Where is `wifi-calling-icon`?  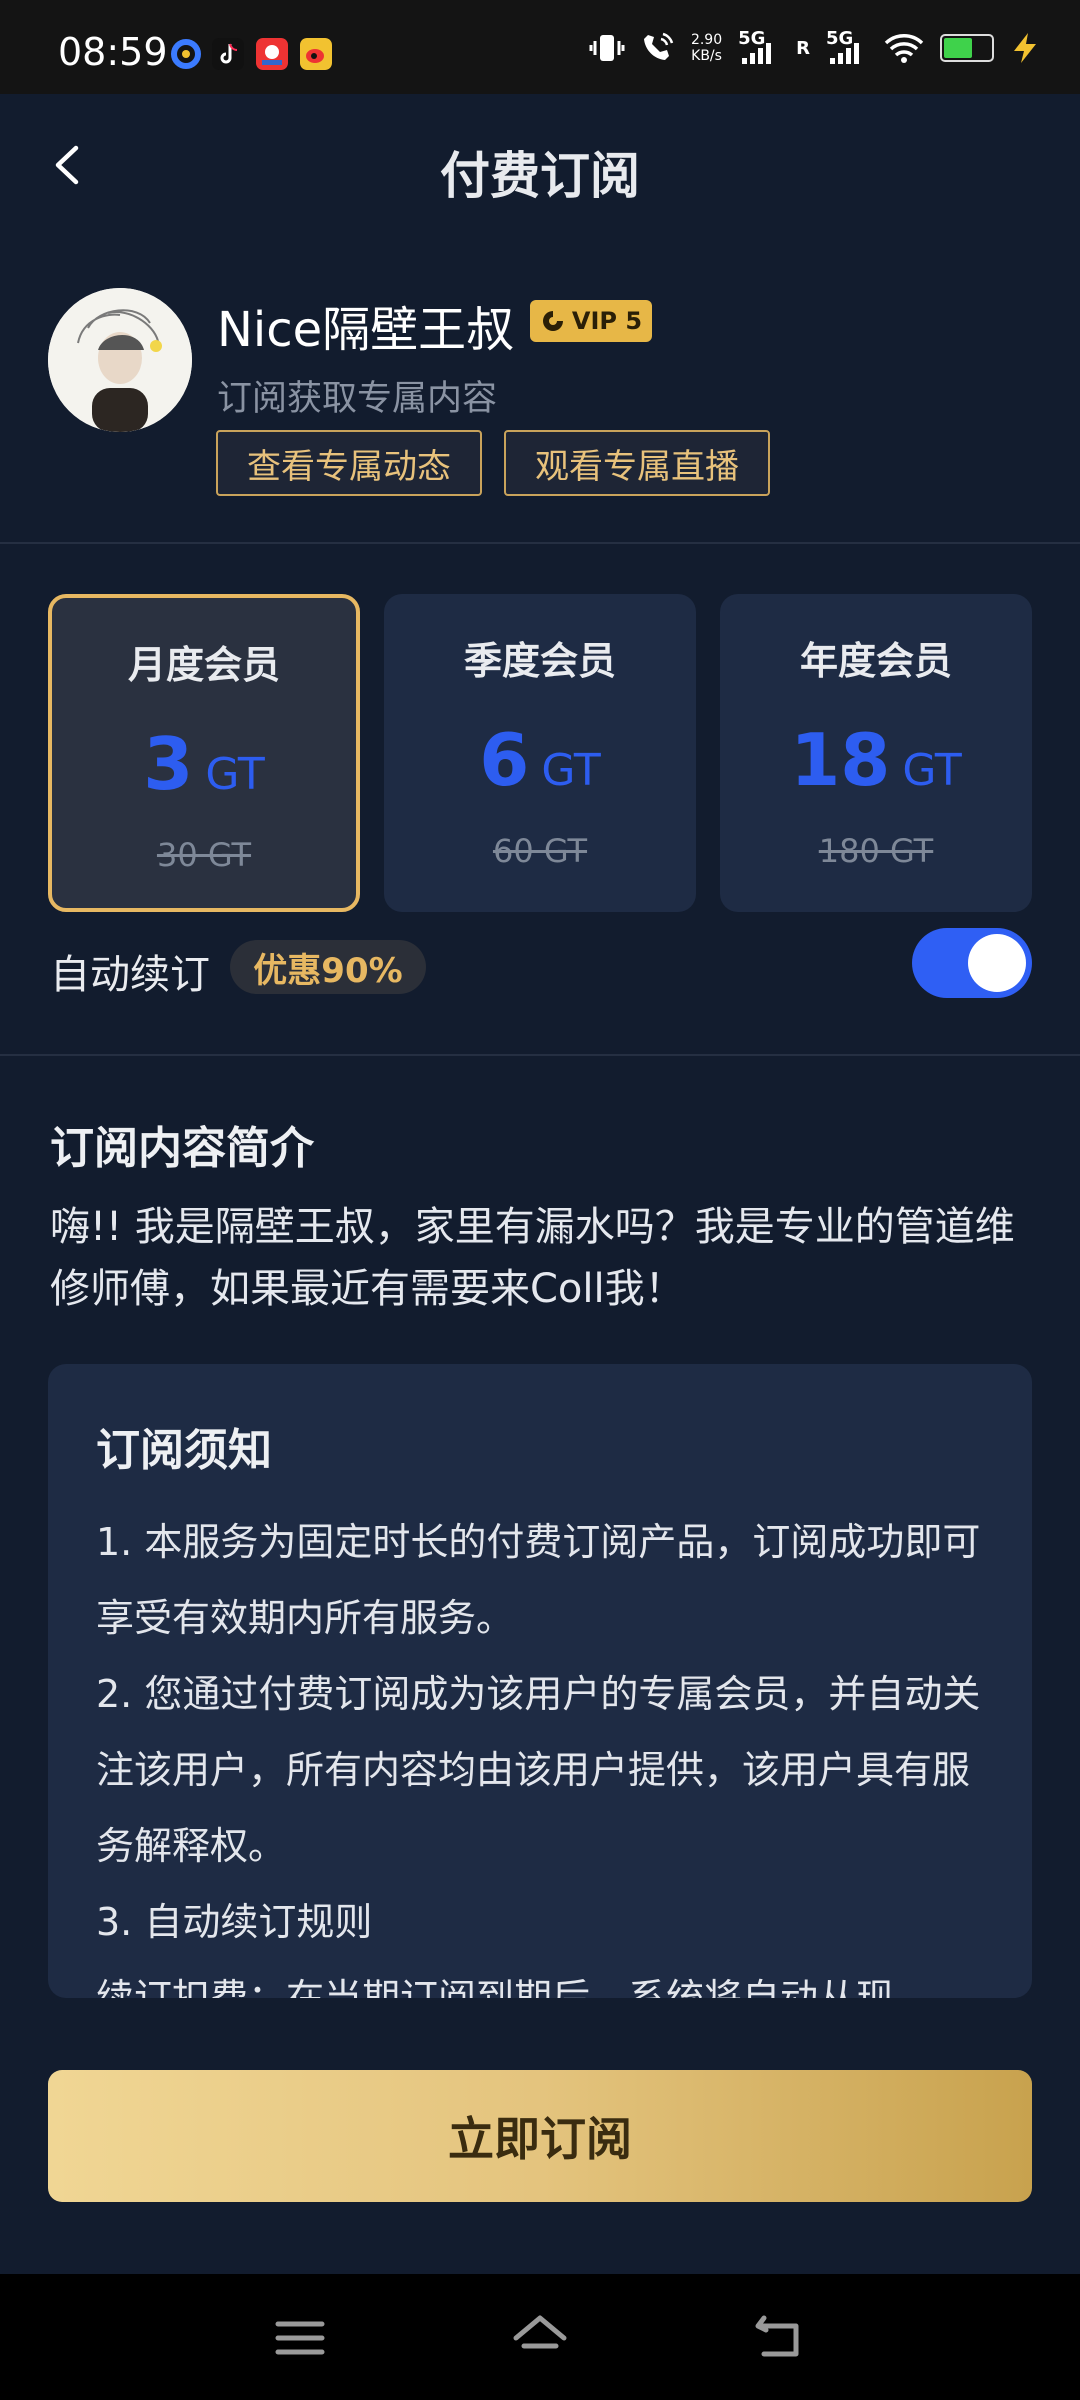
wifi-calling-icon is located at coordinates (658, 46).